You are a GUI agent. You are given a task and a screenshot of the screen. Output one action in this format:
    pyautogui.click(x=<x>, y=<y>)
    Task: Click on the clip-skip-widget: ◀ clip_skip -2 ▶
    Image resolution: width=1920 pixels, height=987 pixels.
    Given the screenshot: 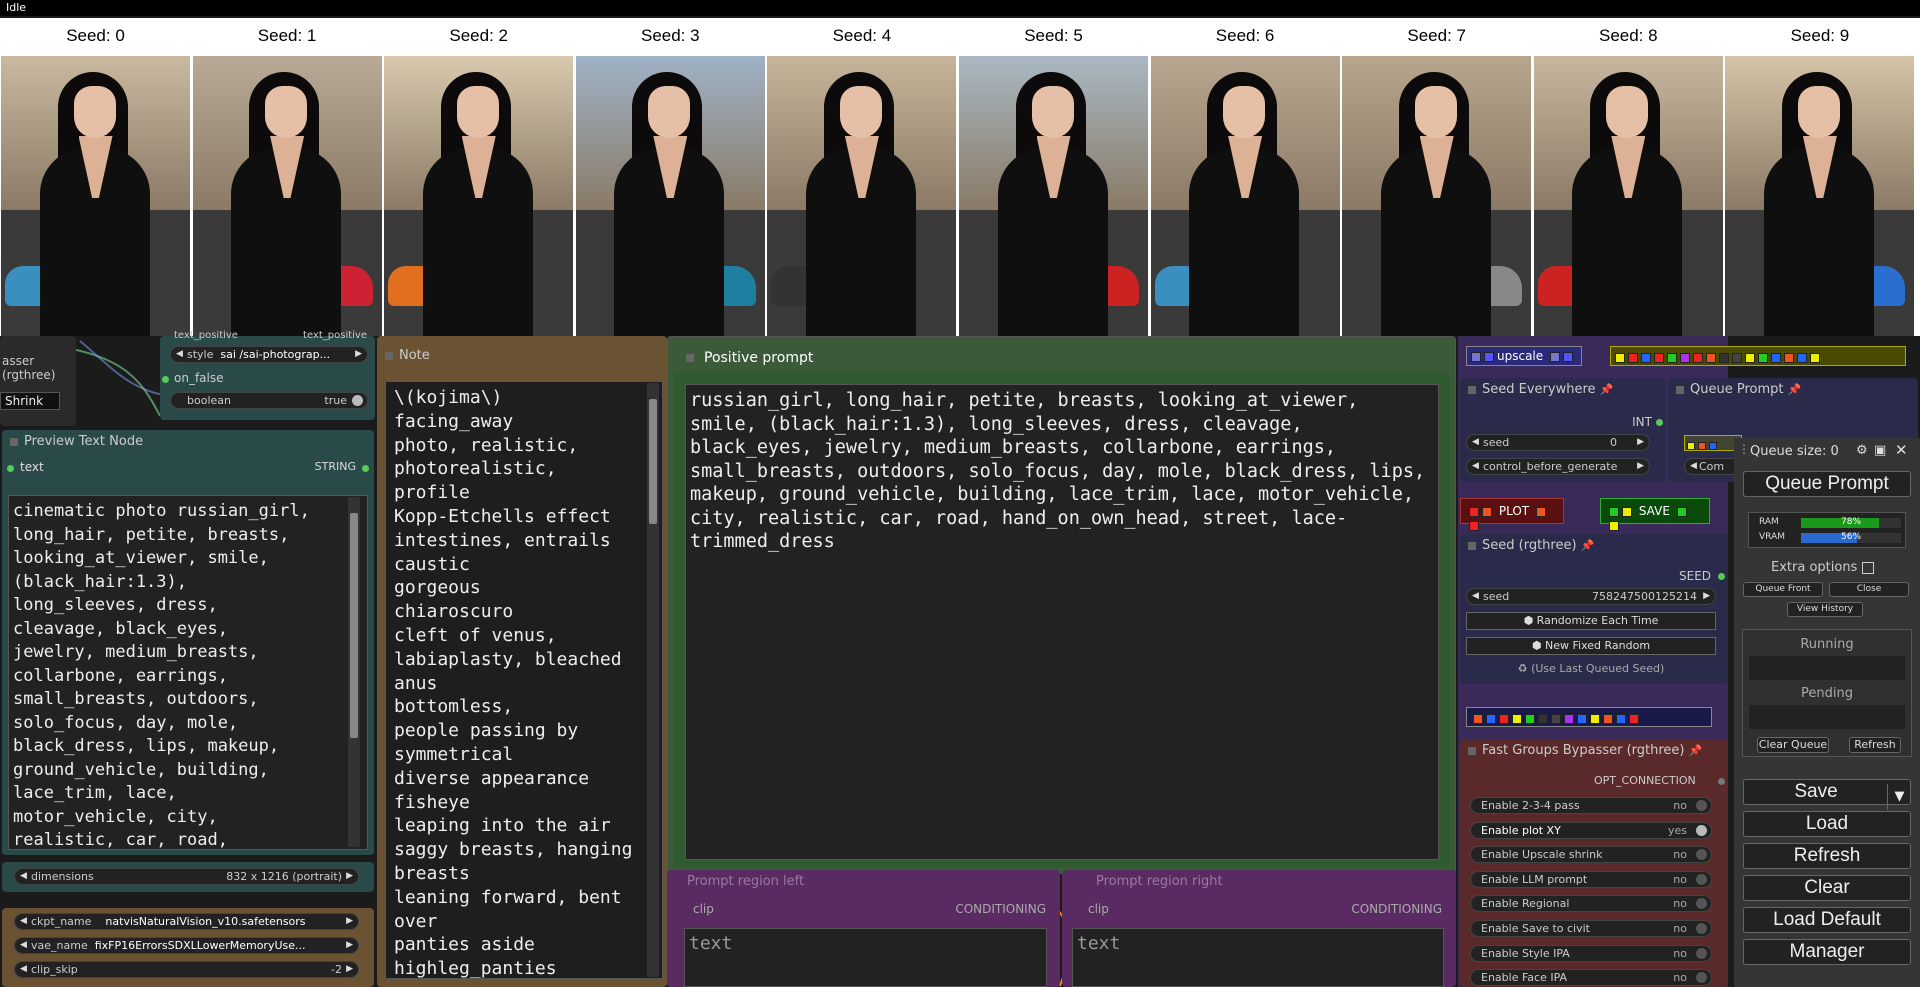 What is the action you would take?
    pyautogui.click(x=186, y=969)
    